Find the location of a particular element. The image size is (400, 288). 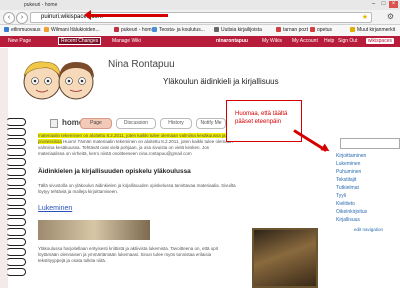

address-annotation-arrow is located at coordinates (126, 15).